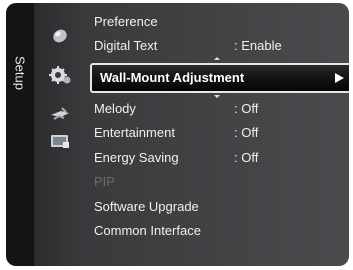 The height and width of the screenshot is (270, 353). Describe the element at coordinates (172, 77) in the screenshot. I see `selected-item-label: Wall-Mount Adjustment` at that location.